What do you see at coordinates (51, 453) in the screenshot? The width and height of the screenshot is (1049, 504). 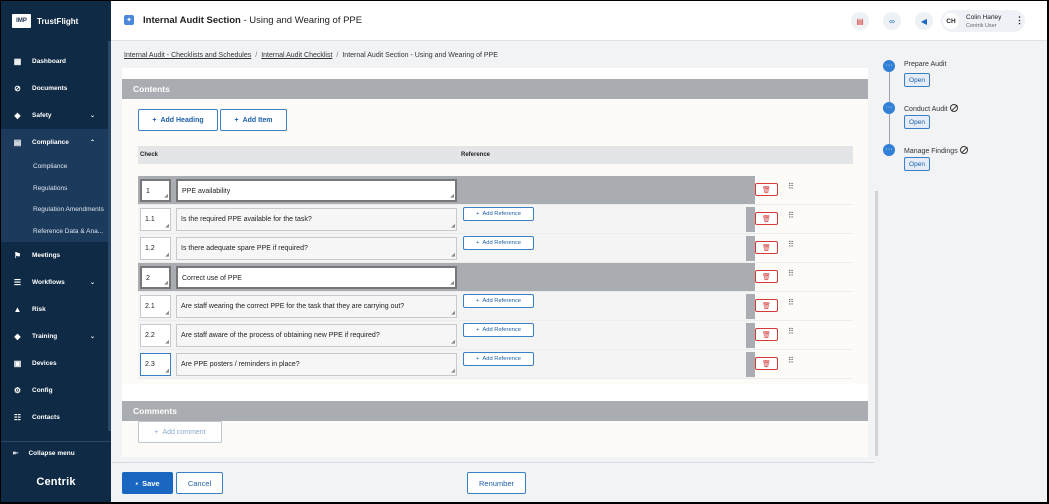 I see `collapse-menu-label: Collapse menu` at bounding box center [51, 453].